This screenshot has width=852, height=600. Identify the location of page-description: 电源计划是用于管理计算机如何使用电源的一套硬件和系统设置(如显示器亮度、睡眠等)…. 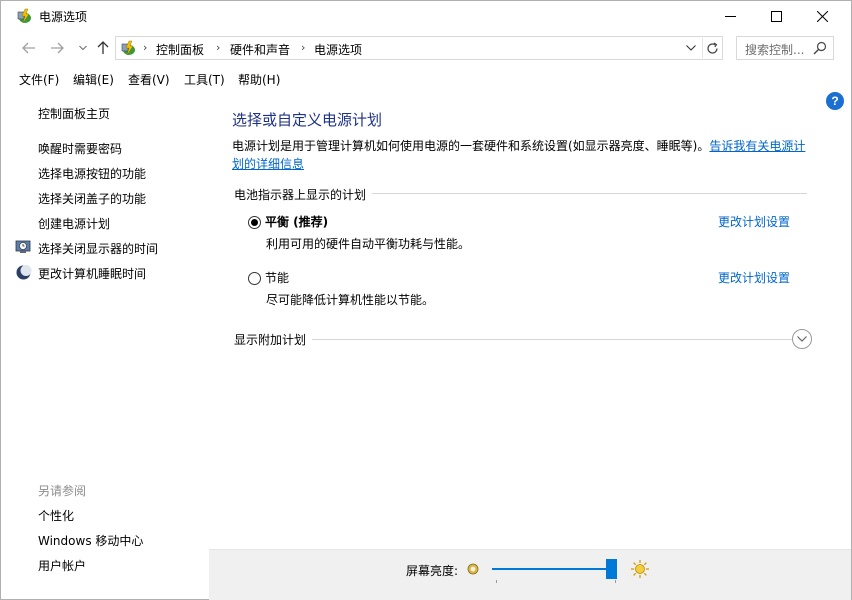
(522, 155).